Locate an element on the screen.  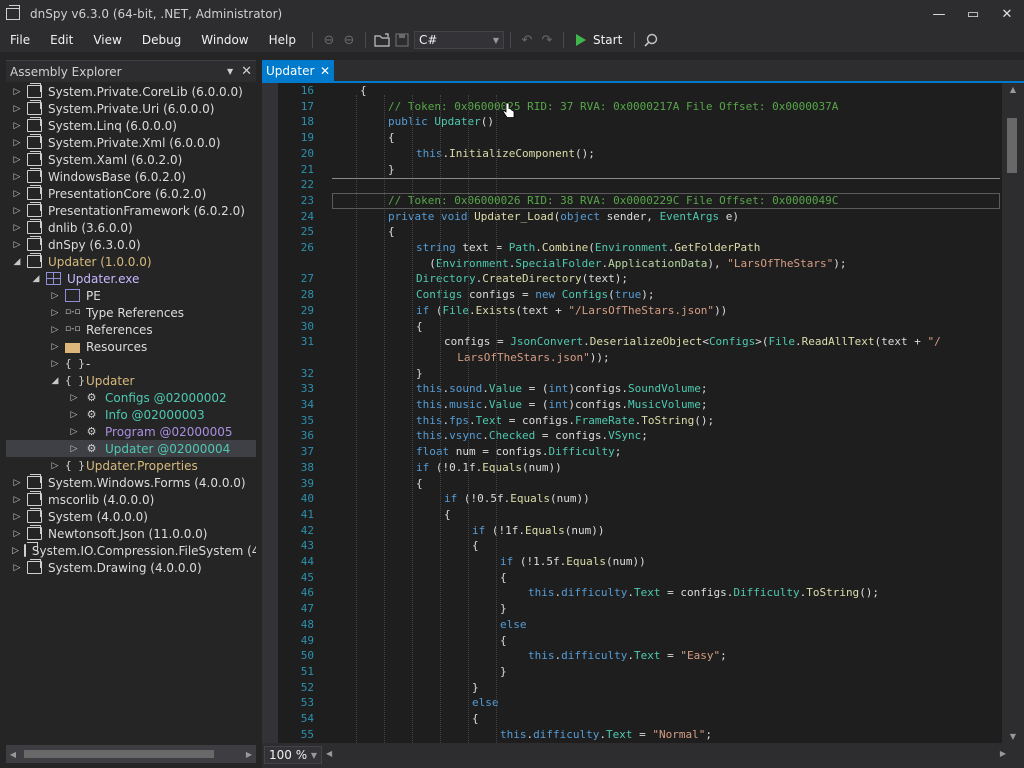
code-line: 22 is located at coordinates (632, 185).